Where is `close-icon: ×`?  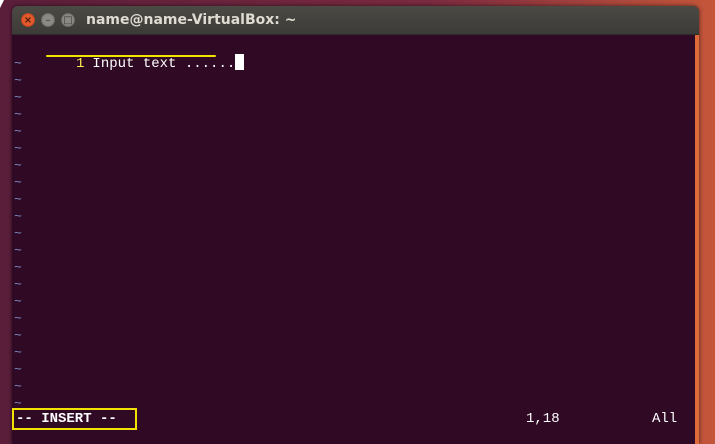
close-icon: × is located at coordinates (28, 20).